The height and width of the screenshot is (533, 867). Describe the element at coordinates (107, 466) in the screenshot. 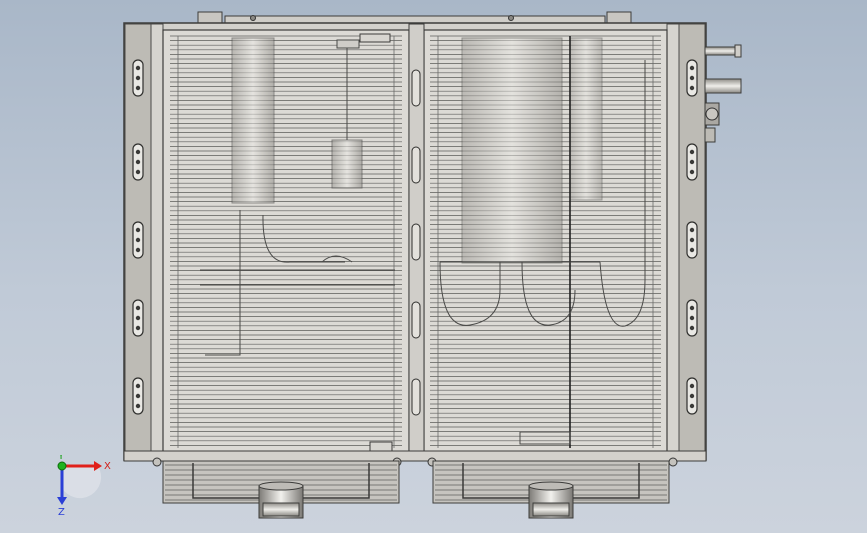

I see `x-axis-label: X` at that location.